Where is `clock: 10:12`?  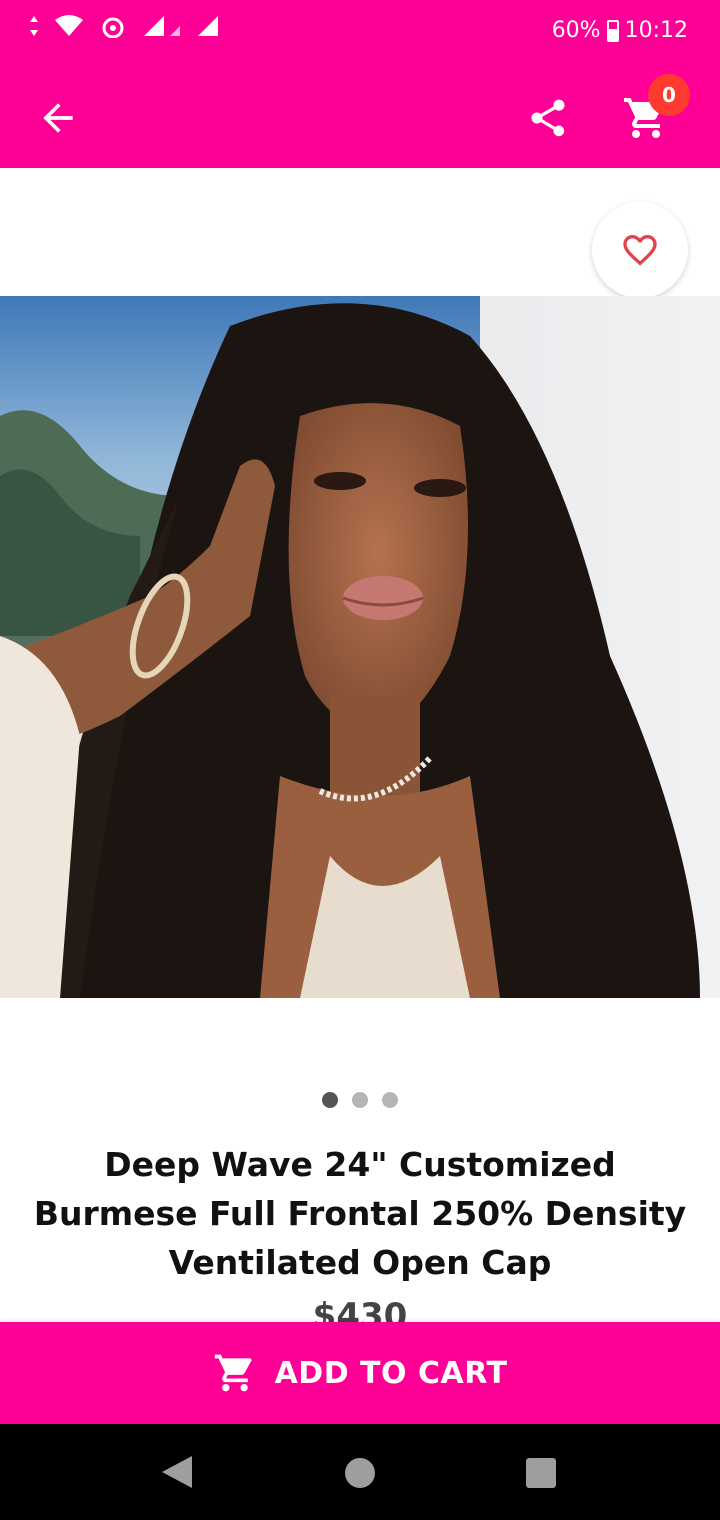 clock: 10:12 is located at coordinates (656, 30).